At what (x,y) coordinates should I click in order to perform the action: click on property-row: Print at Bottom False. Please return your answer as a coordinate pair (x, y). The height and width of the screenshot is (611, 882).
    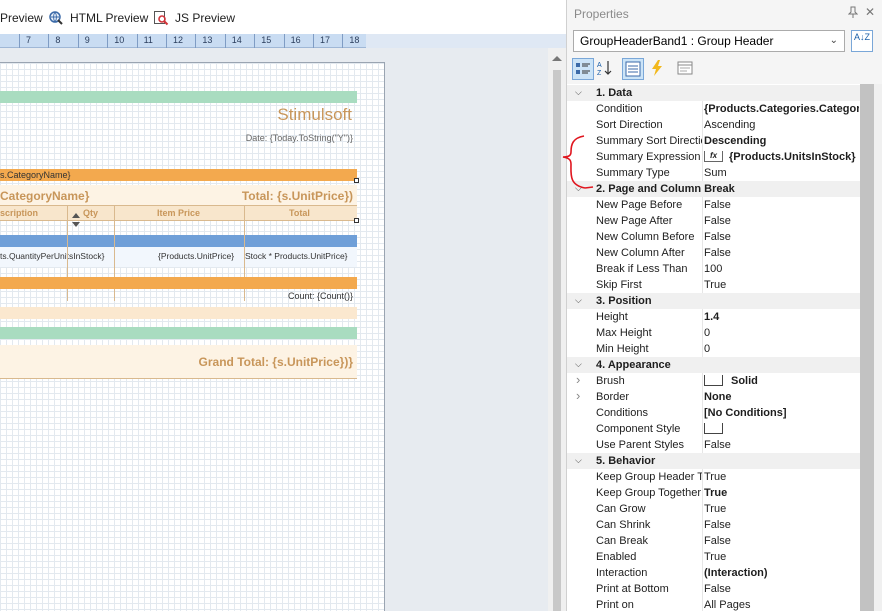
    Looking at the image, I should click on (713, 589).